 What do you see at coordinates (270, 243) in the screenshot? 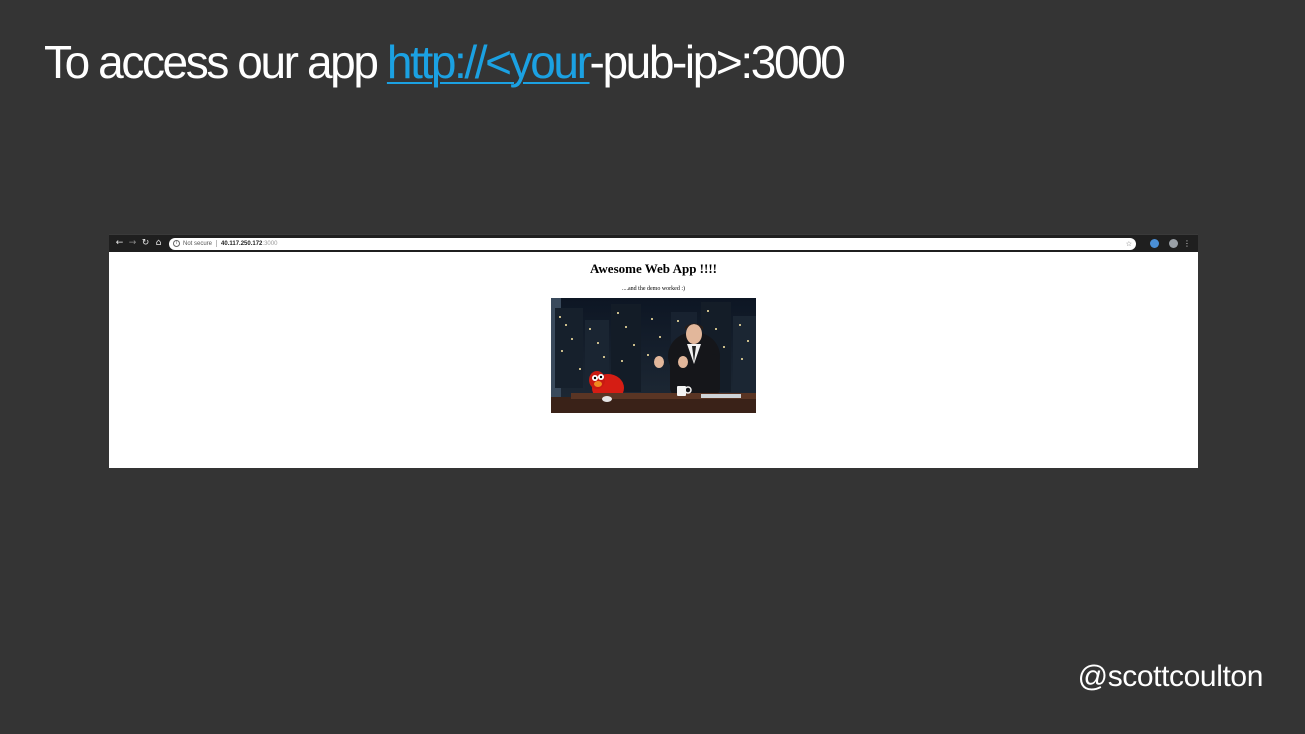
I see `url-port: :3000` at bounding box center [270, 243].